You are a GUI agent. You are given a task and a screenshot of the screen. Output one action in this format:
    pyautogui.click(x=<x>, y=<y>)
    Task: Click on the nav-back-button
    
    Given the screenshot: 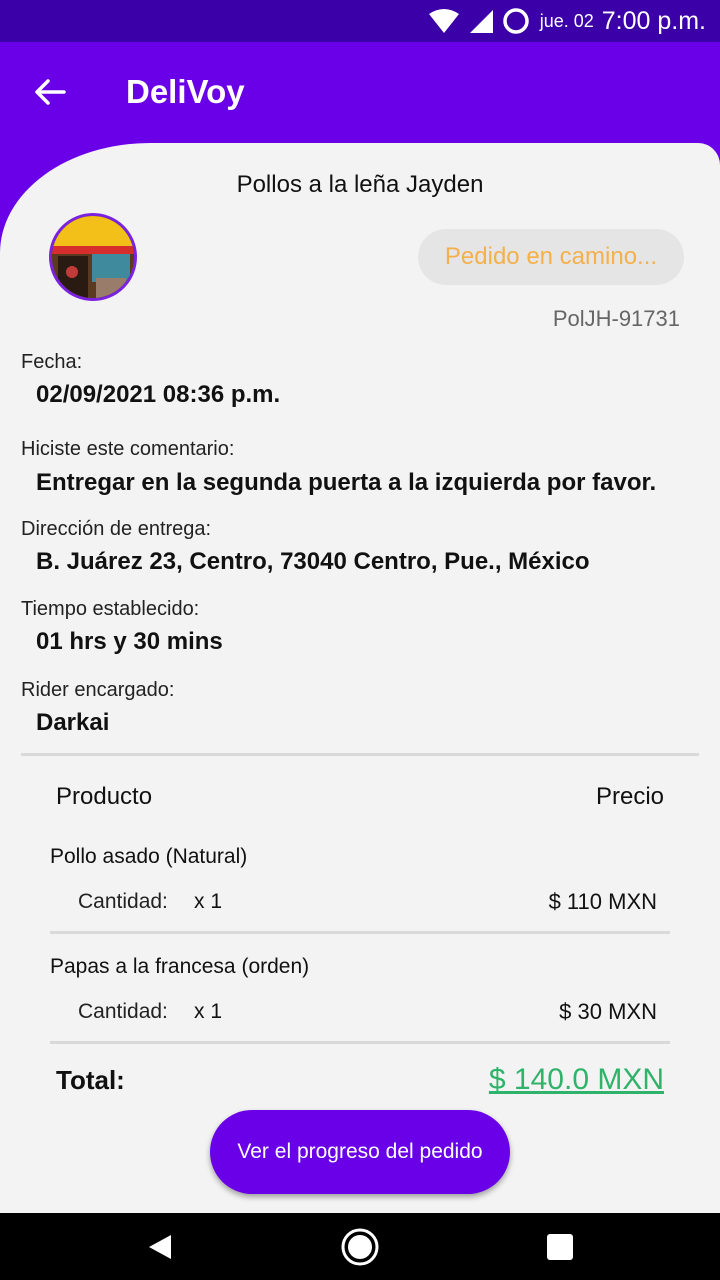 What is the action you would take?
    pyautogui.click(x=160, y=1247)
    